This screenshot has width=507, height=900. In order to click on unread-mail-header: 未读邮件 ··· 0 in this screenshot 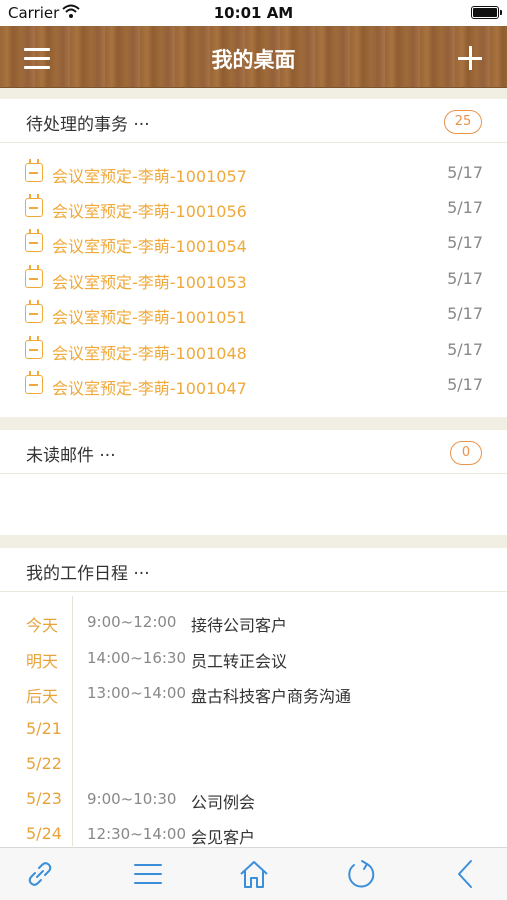, I will do `click(253, 452)`.